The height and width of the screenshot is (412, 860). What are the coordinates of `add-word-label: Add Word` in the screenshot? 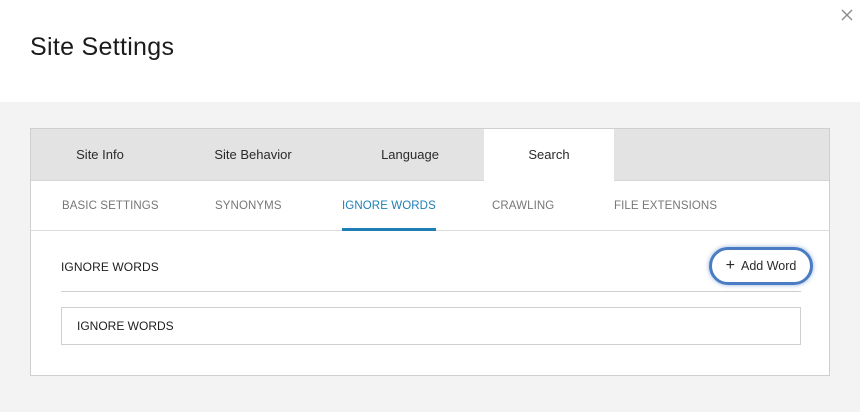 It's located at (768, 266).